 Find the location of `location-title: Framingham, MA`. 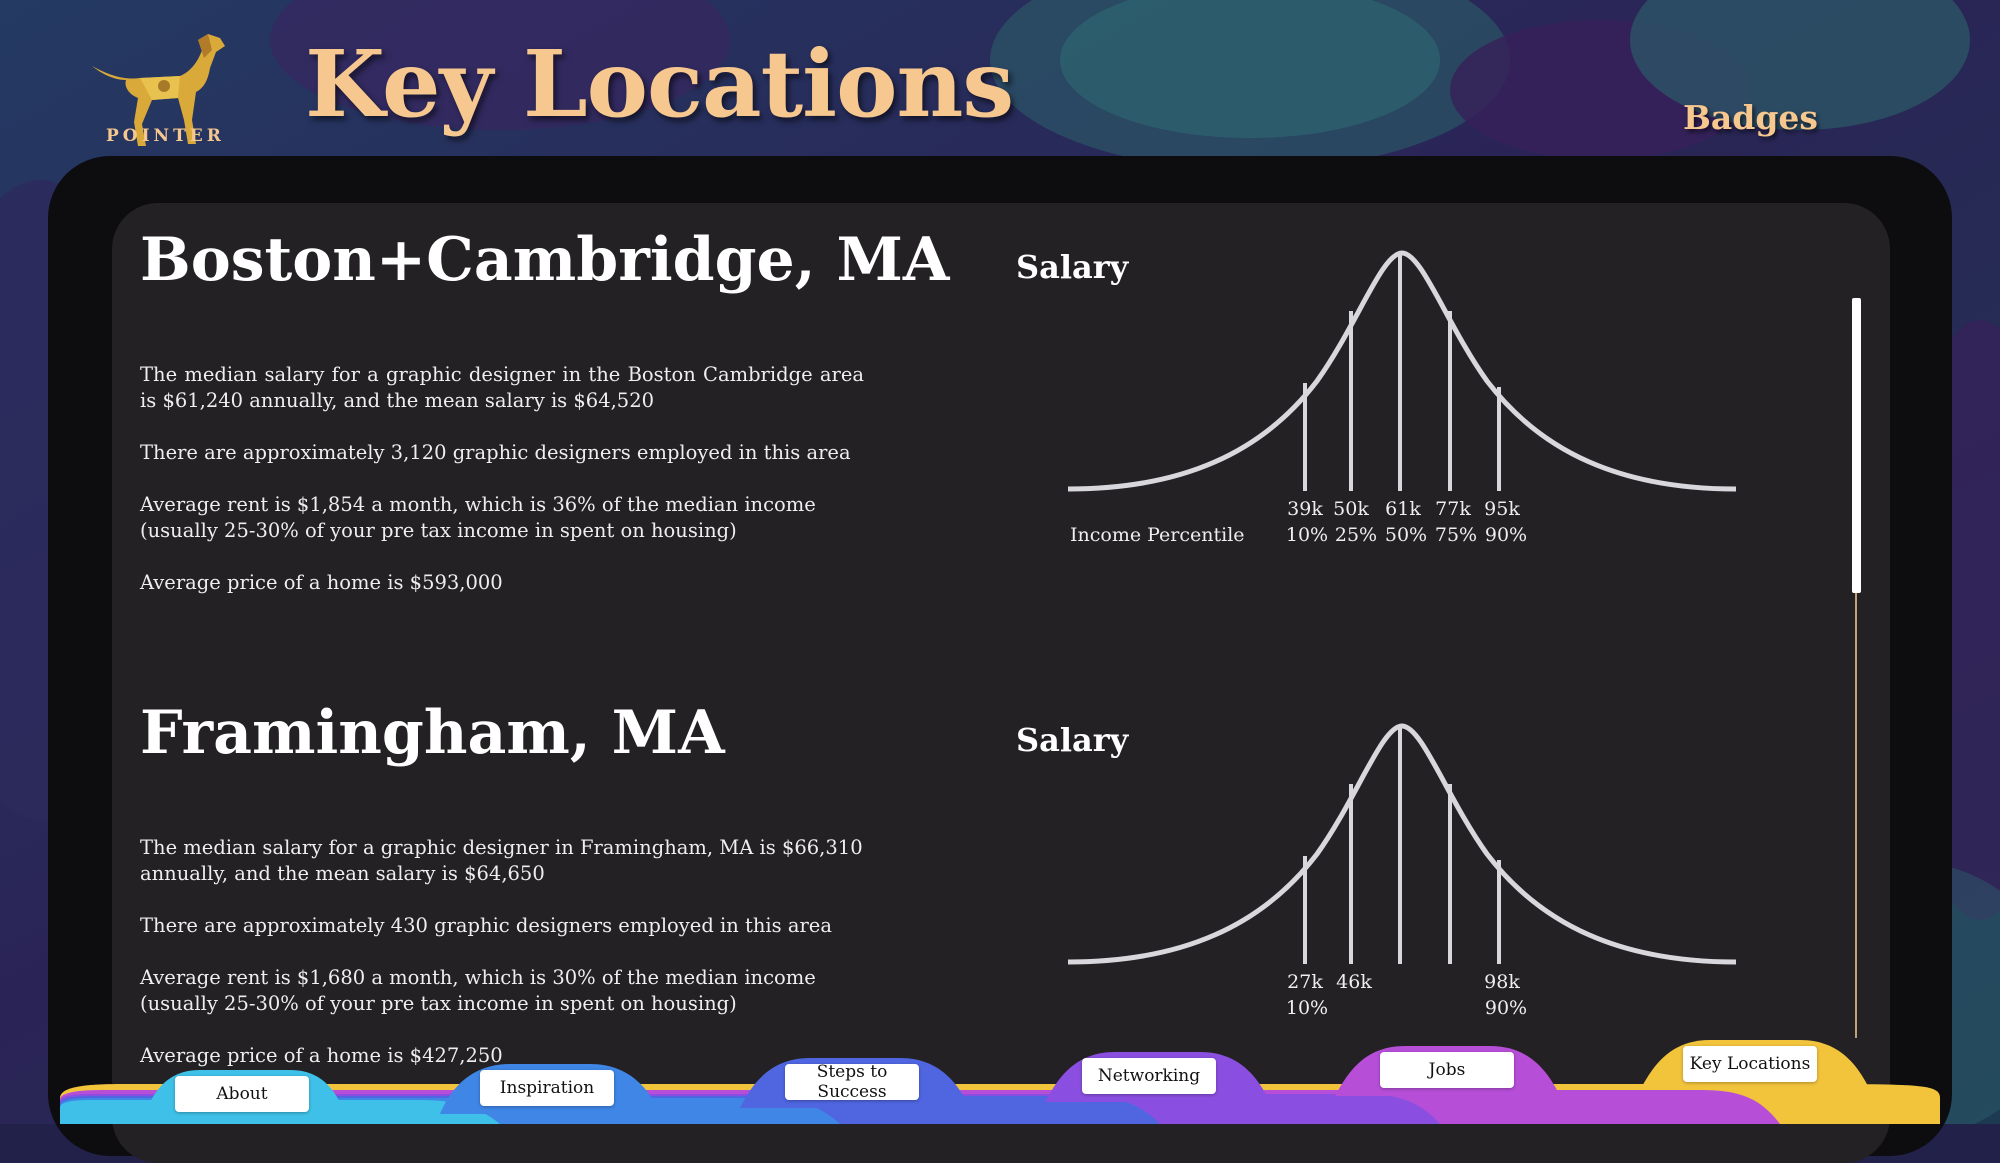

location-title: Framingham, MA is located at coordinates (432, 733).